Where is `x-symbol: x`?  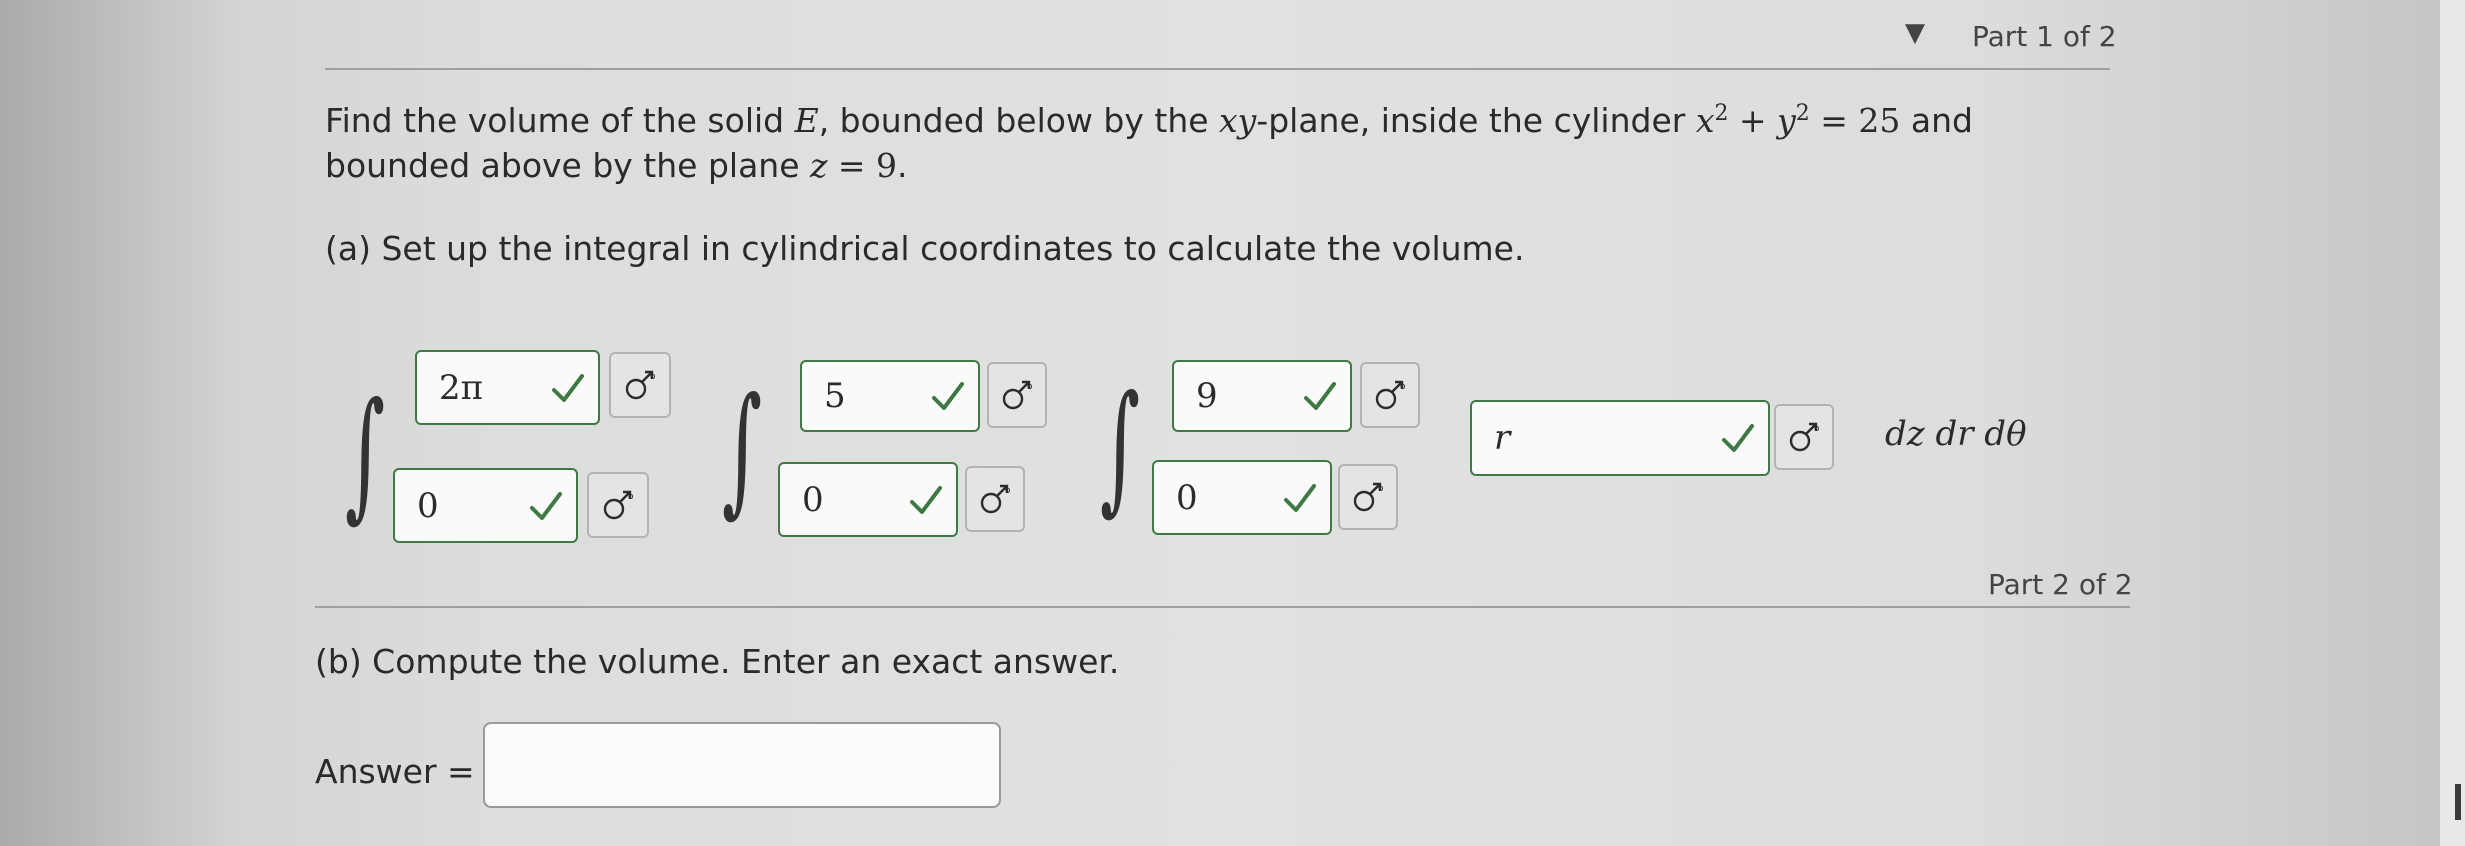
x-symbol: x is located at coordinates (1705, 120).